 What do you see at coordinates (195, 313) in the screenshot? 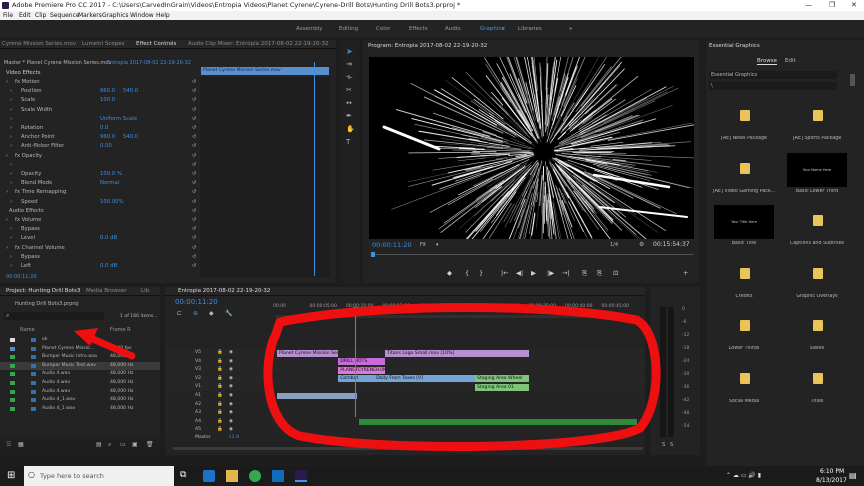
I see `linked-selection-icon: ⊕` at bounding box center [195, 313].